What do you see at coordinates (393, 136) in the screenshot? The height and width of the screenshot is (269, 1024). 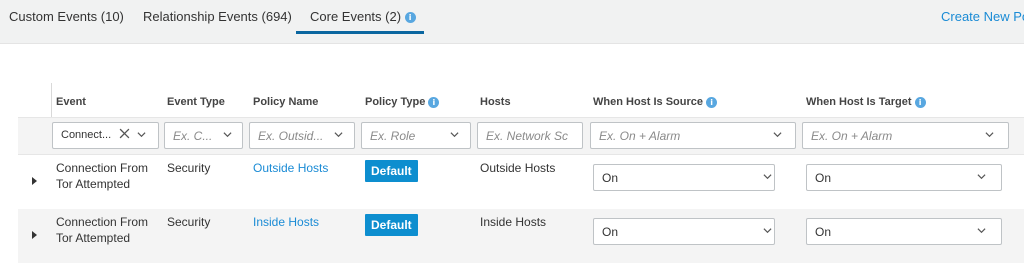 I see `policy-type-filter-placeholder: Ex. Role` at bounding box center [393, 136].